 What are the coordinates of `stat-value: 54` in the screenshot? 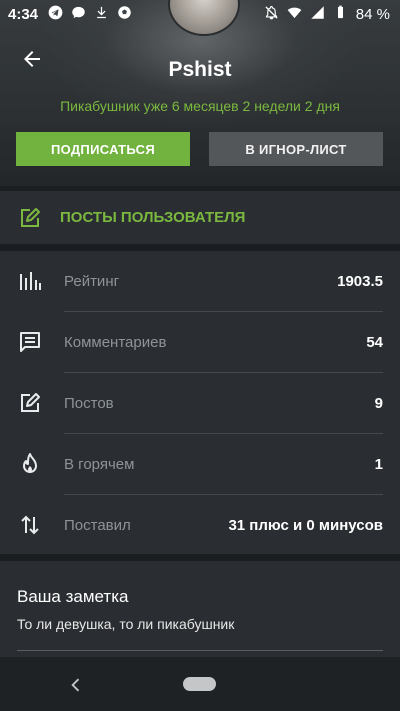 It's located at (374, 342).